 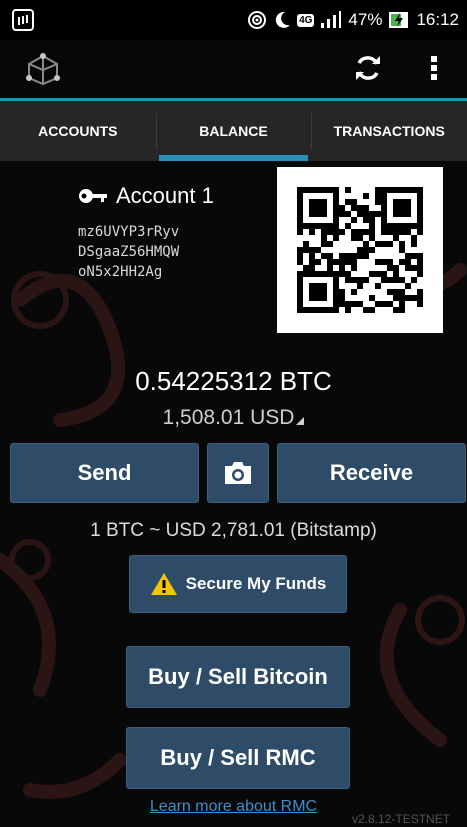 I want to click on battery-percent: 47%, so click(x=365, y=19).